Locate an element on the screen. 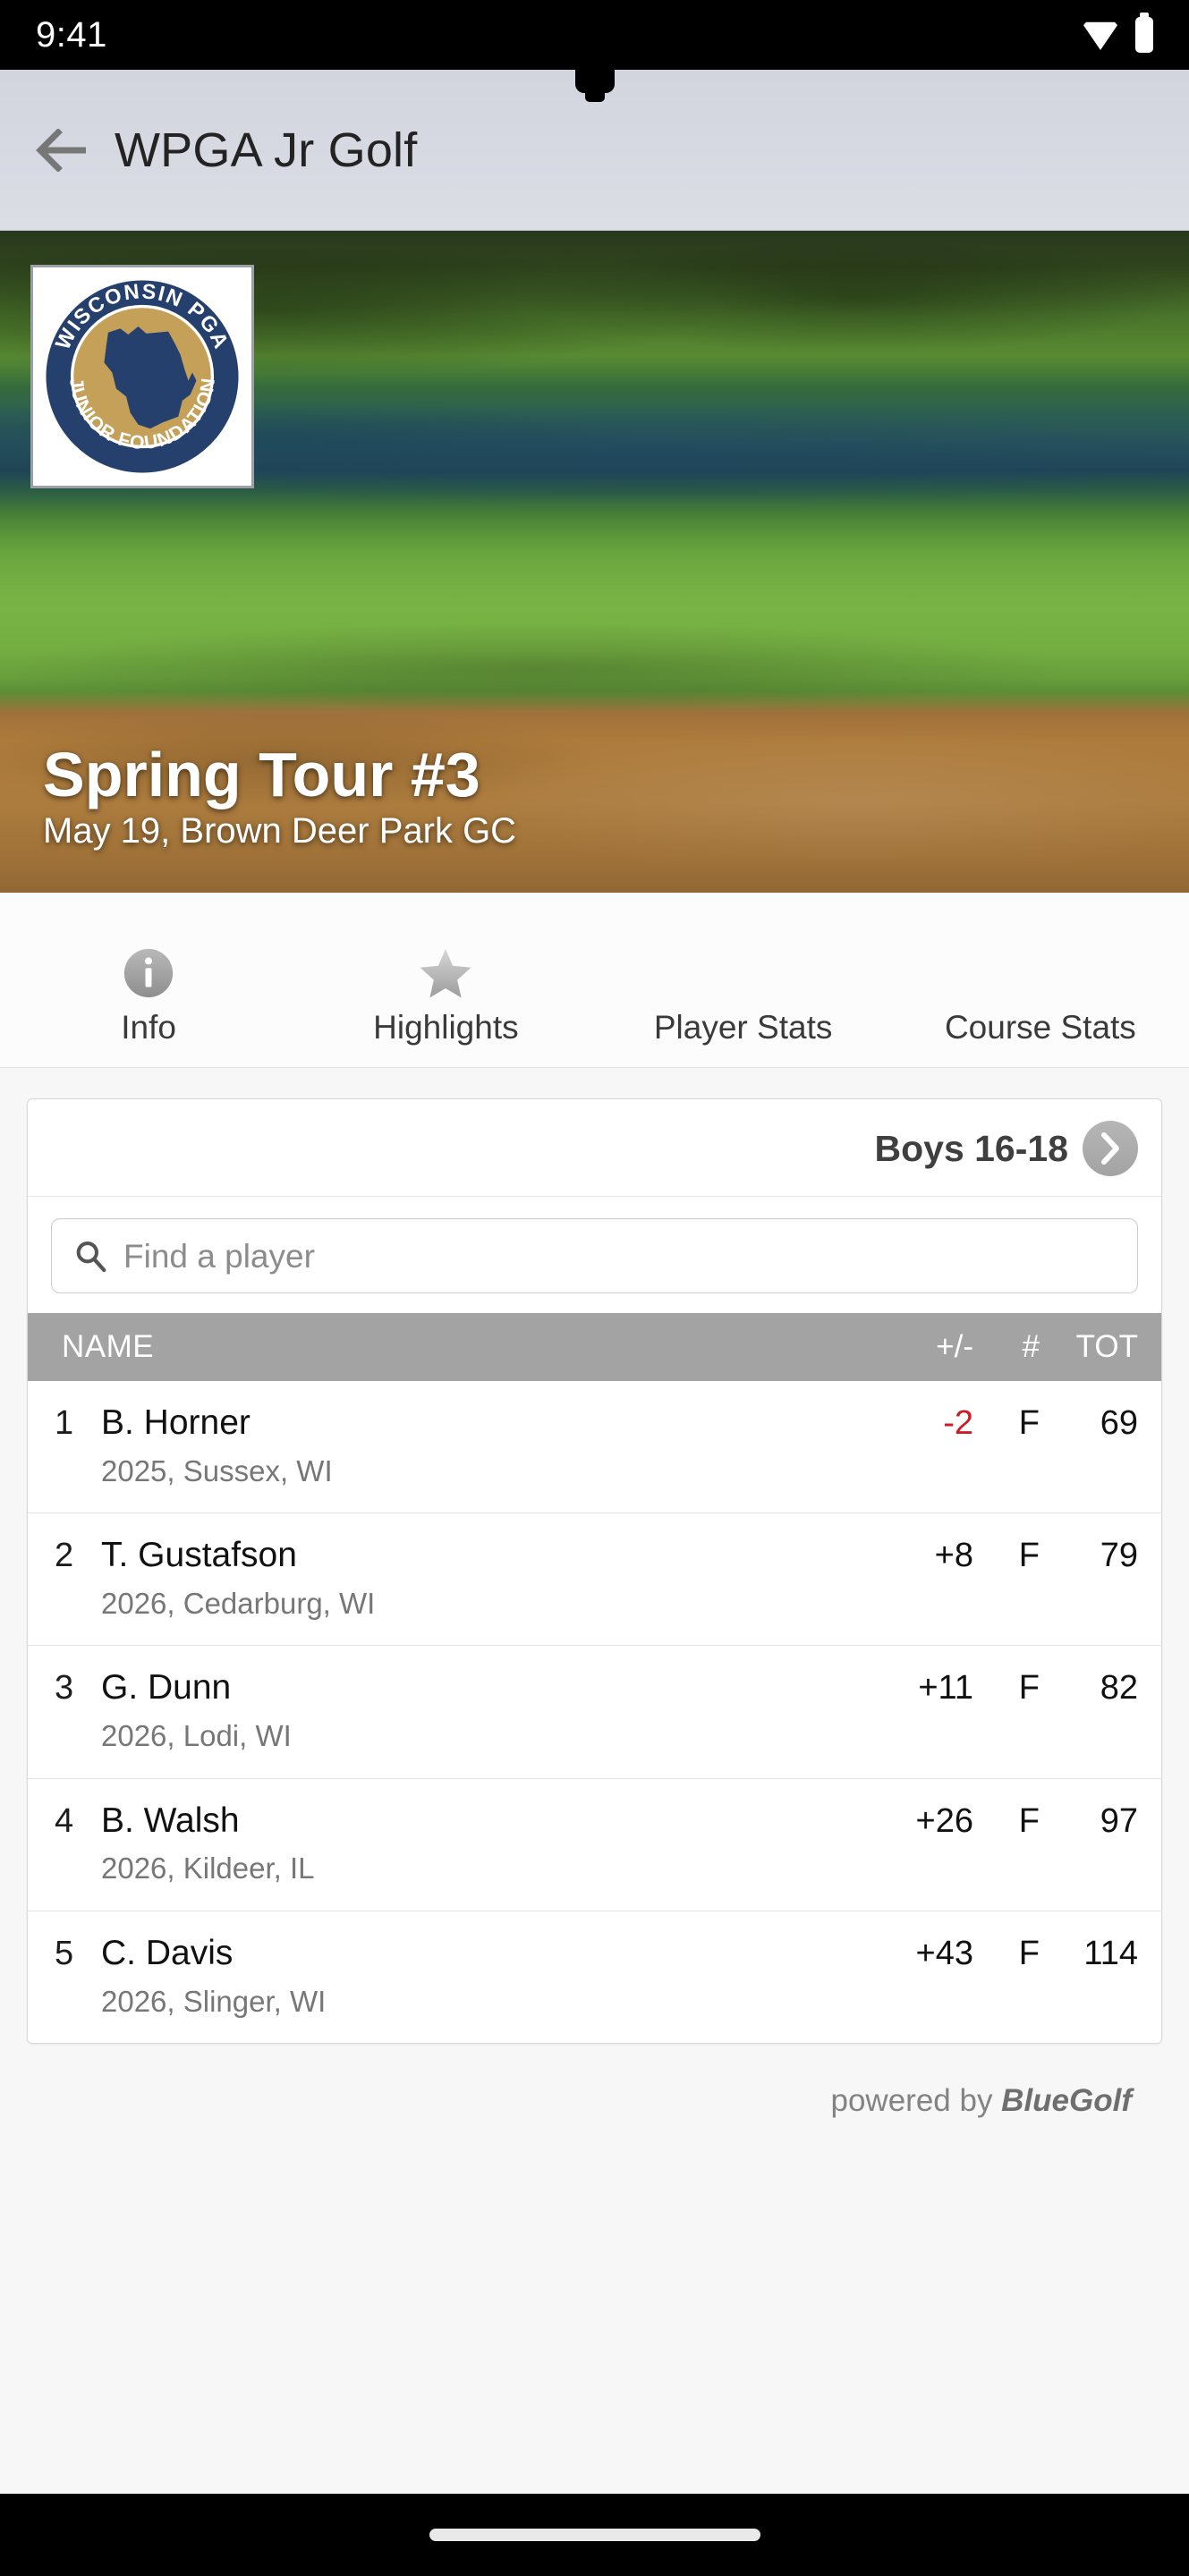  row-player-name: B. Walsh is located at coordinates (170, 1820).